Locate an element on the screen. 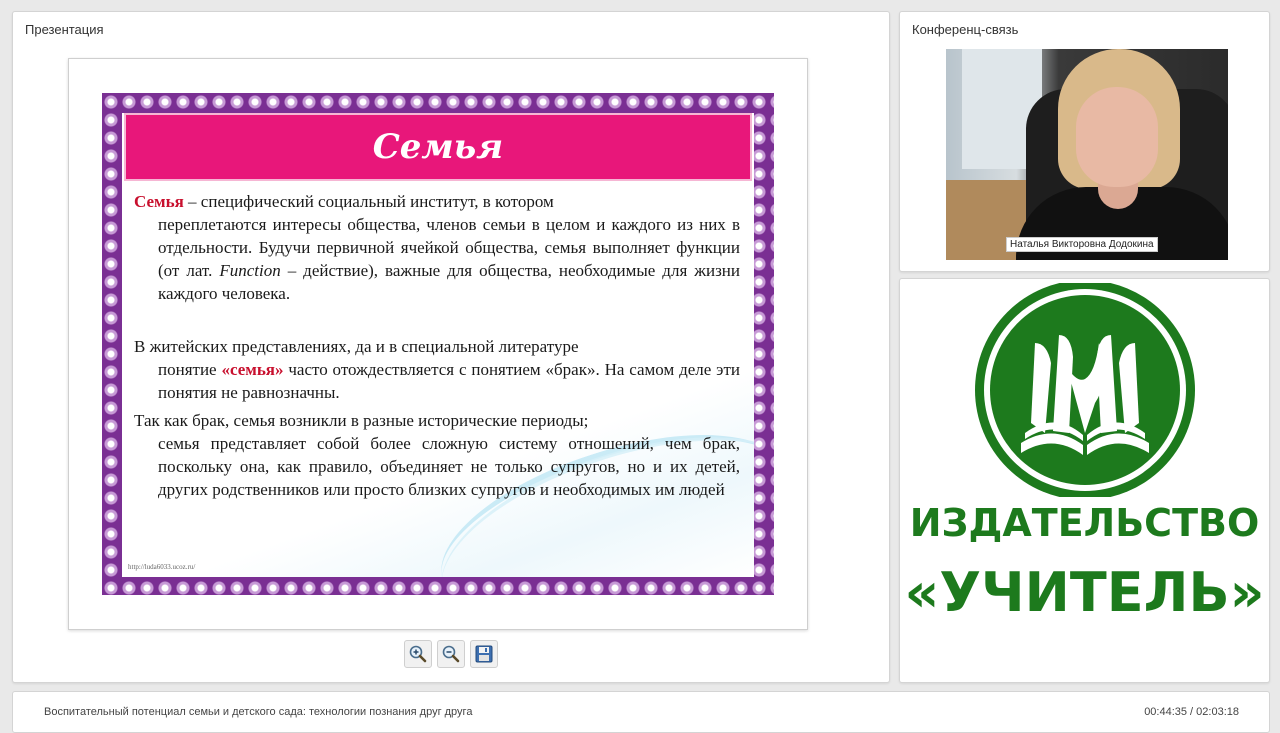 This screenshot has width=1280, height=733. speaker-video: Наталья Викторовна Додокина is located at coordinates (1087, 154).